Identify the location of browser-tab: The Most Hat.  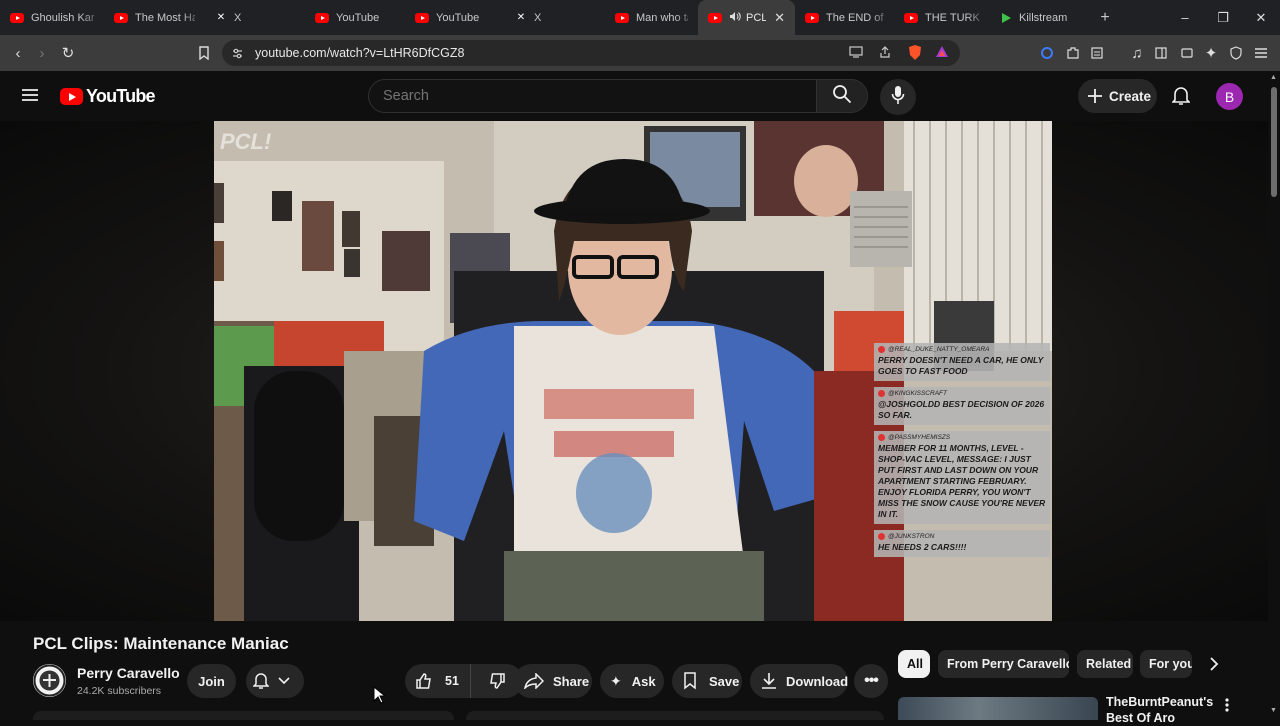
(154, 17).